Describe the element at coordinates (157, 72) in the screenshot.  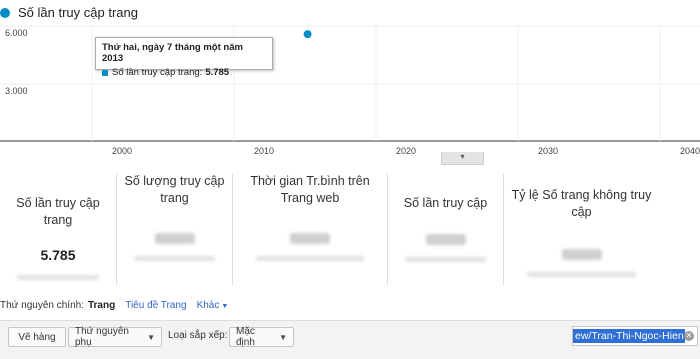
I see `tooltip-series: Số lần truy cập trang:` at that location.